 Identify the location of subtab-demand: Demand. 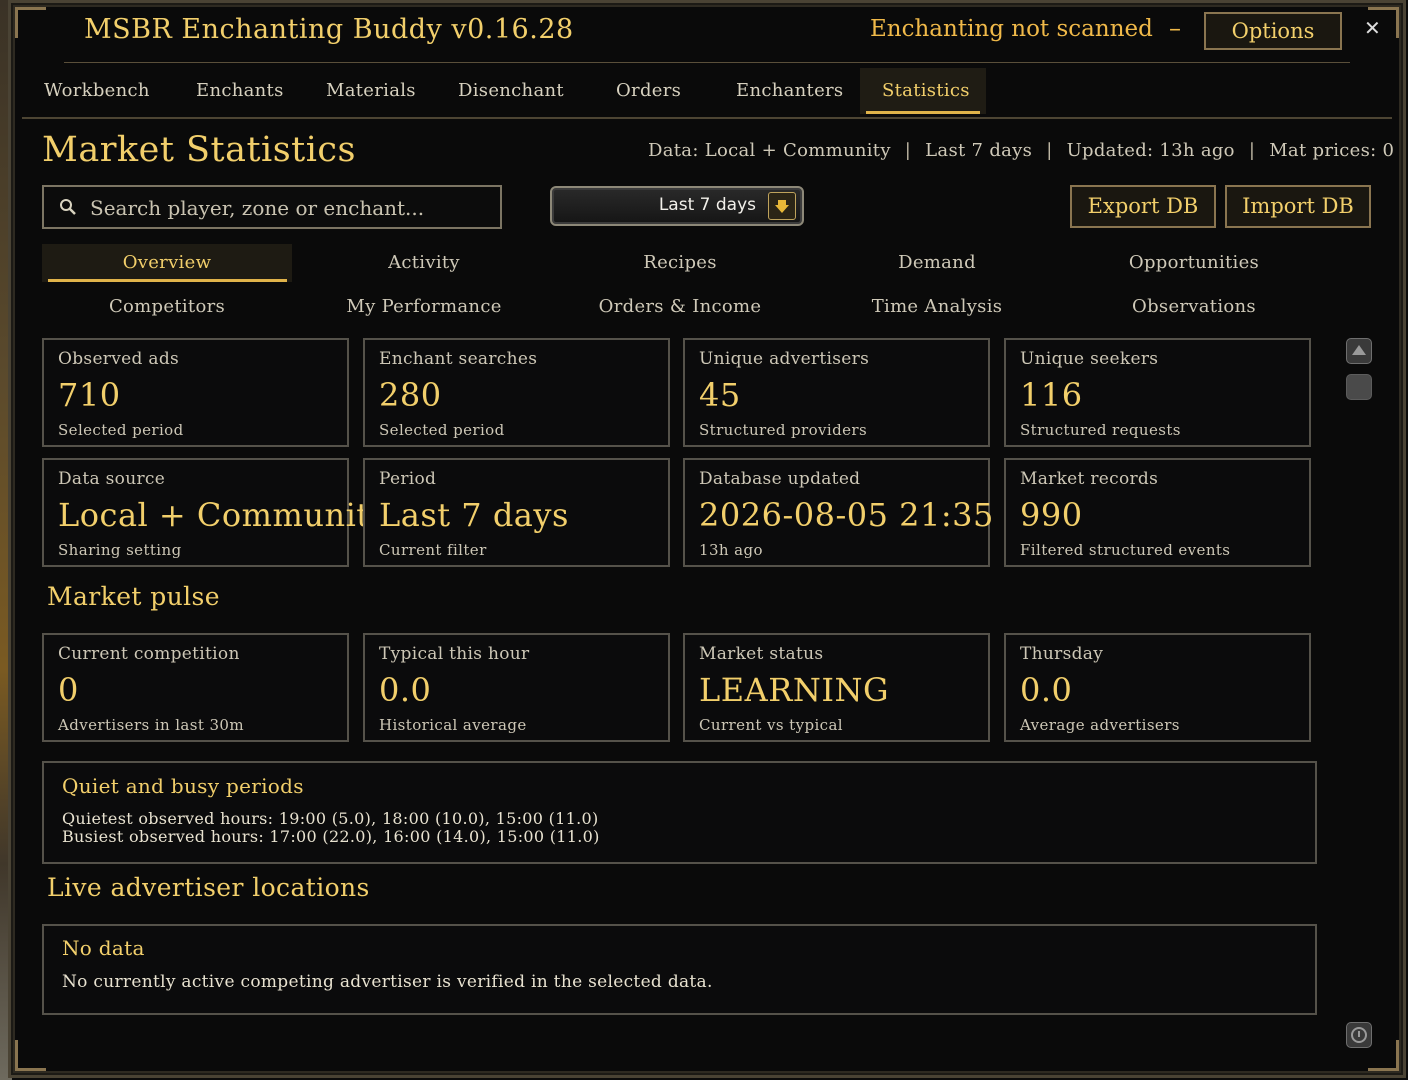
(937, 262).